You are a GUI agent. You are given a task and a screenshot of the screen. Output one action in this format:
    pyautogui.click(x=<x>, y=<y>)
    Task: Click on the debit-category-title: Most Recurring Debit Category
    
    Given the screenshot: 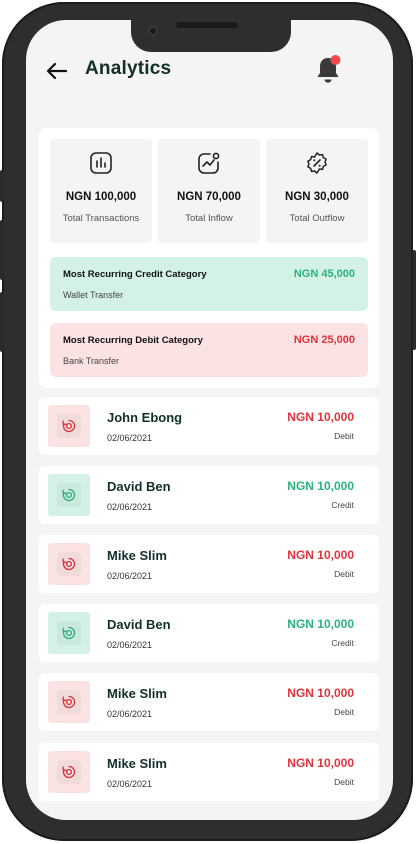 What is the action you would take?
    pyautogui.click(x=133, y=340)
    